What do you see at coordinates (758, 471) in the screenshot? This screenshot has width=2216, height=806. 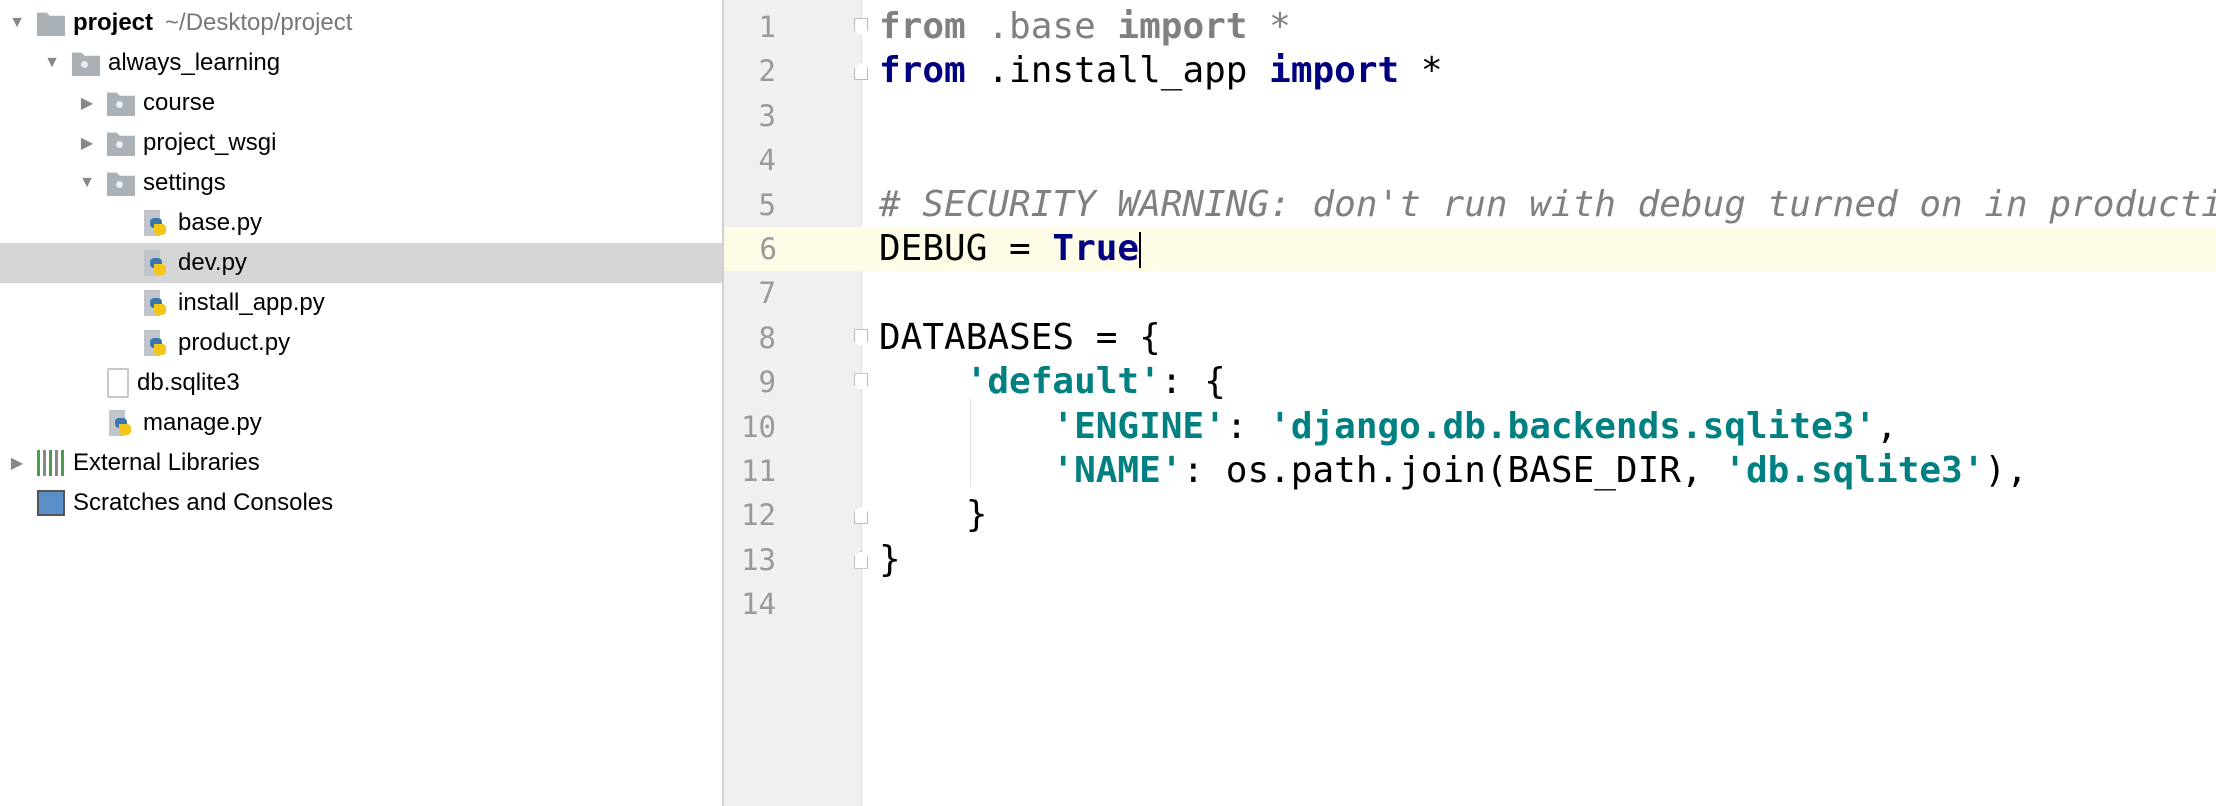 I see `line-number: 11` at bounding box center [758, 471].